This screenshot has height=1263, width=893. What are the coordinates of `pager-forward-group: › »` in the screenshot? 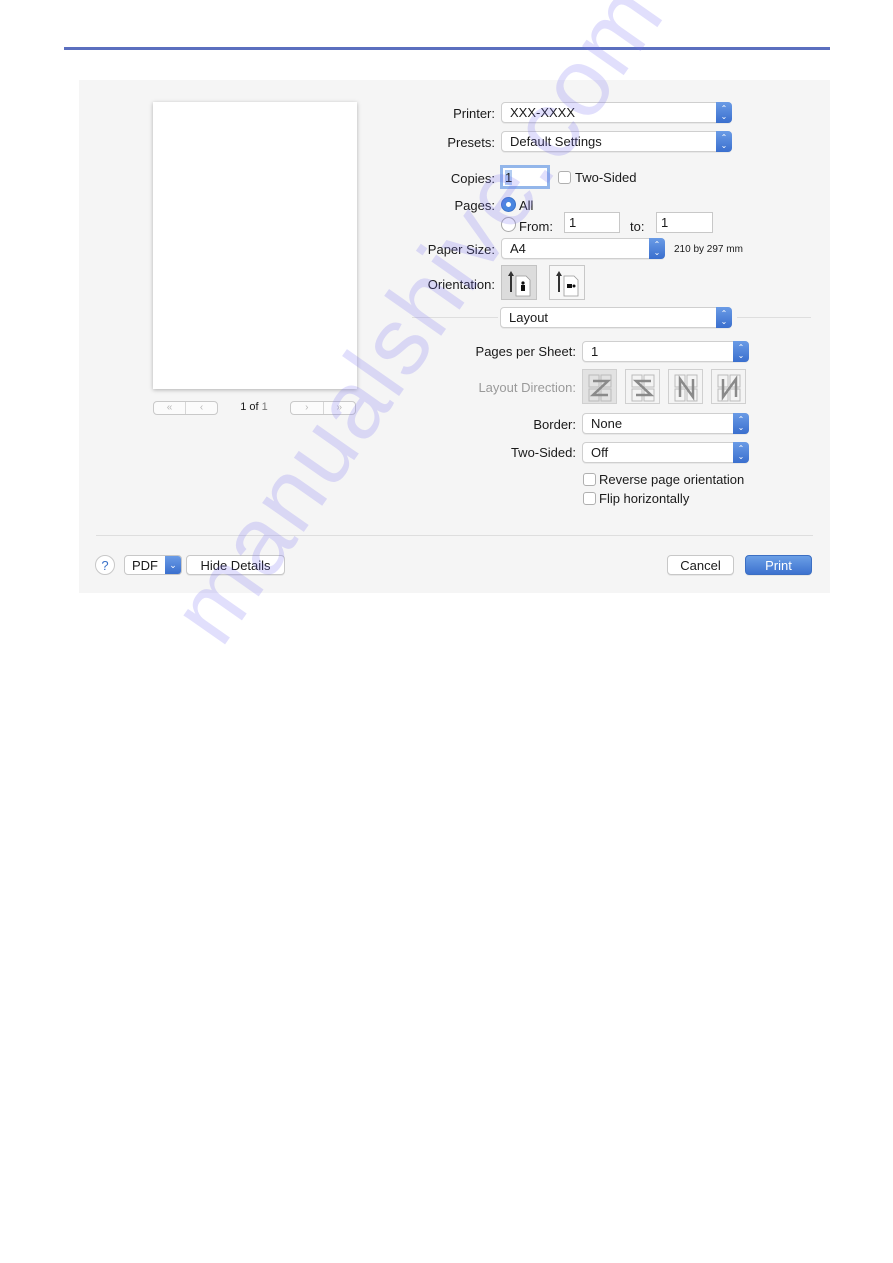 It's located at (323, 408).